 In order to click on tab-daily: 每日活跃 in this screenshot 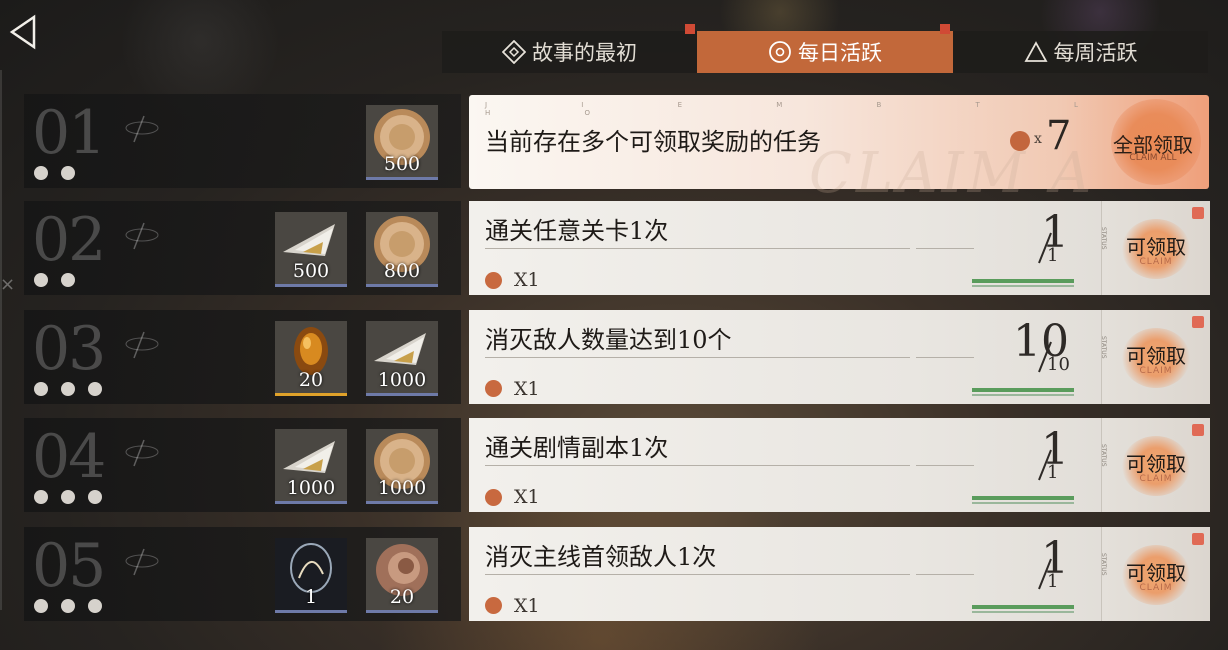, I will do `click(825, 52)`.